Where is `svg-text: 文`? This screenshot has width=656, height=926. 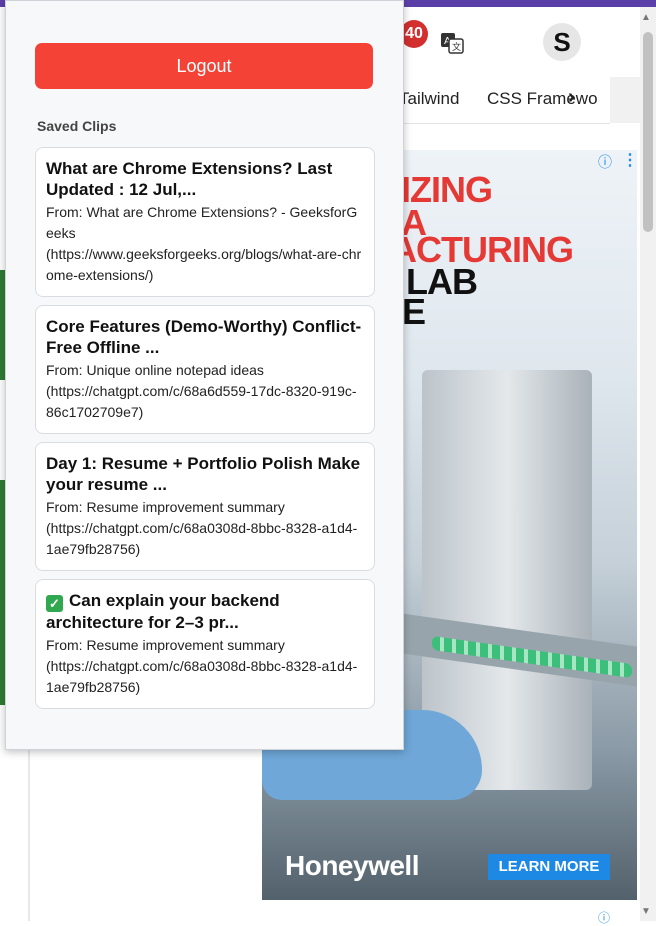 svg-text: 文 is located at coordinates (456, 47).